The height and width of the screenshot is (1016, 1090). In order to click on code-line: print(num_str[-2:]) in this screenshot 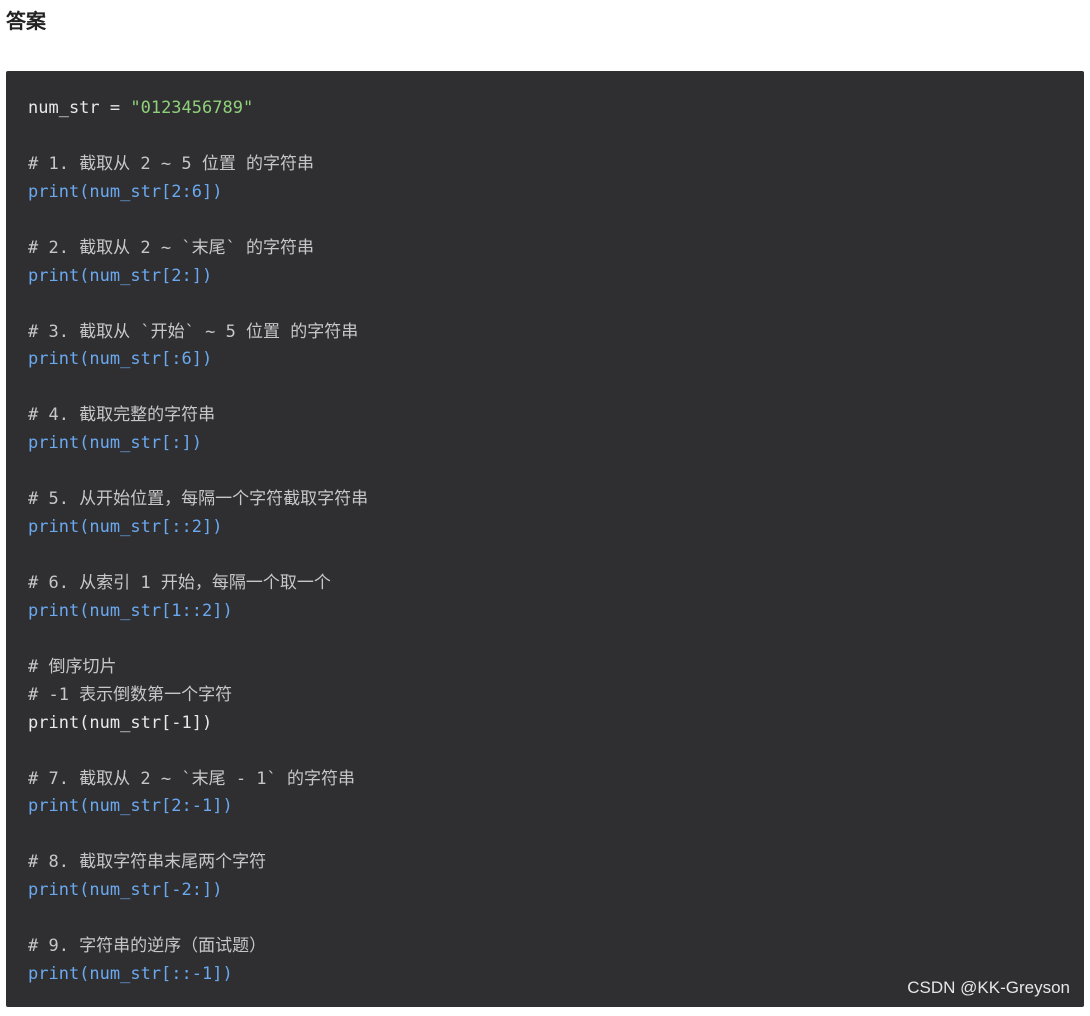, I will do `click(545, 891)`.